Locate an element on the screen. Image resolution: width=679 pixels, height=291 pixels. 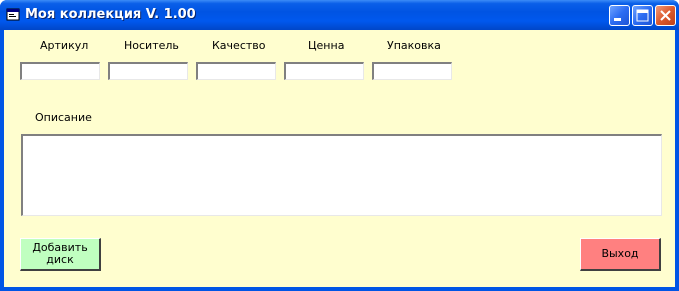
label-medium: Носитель is located at coordinates (151, 45).